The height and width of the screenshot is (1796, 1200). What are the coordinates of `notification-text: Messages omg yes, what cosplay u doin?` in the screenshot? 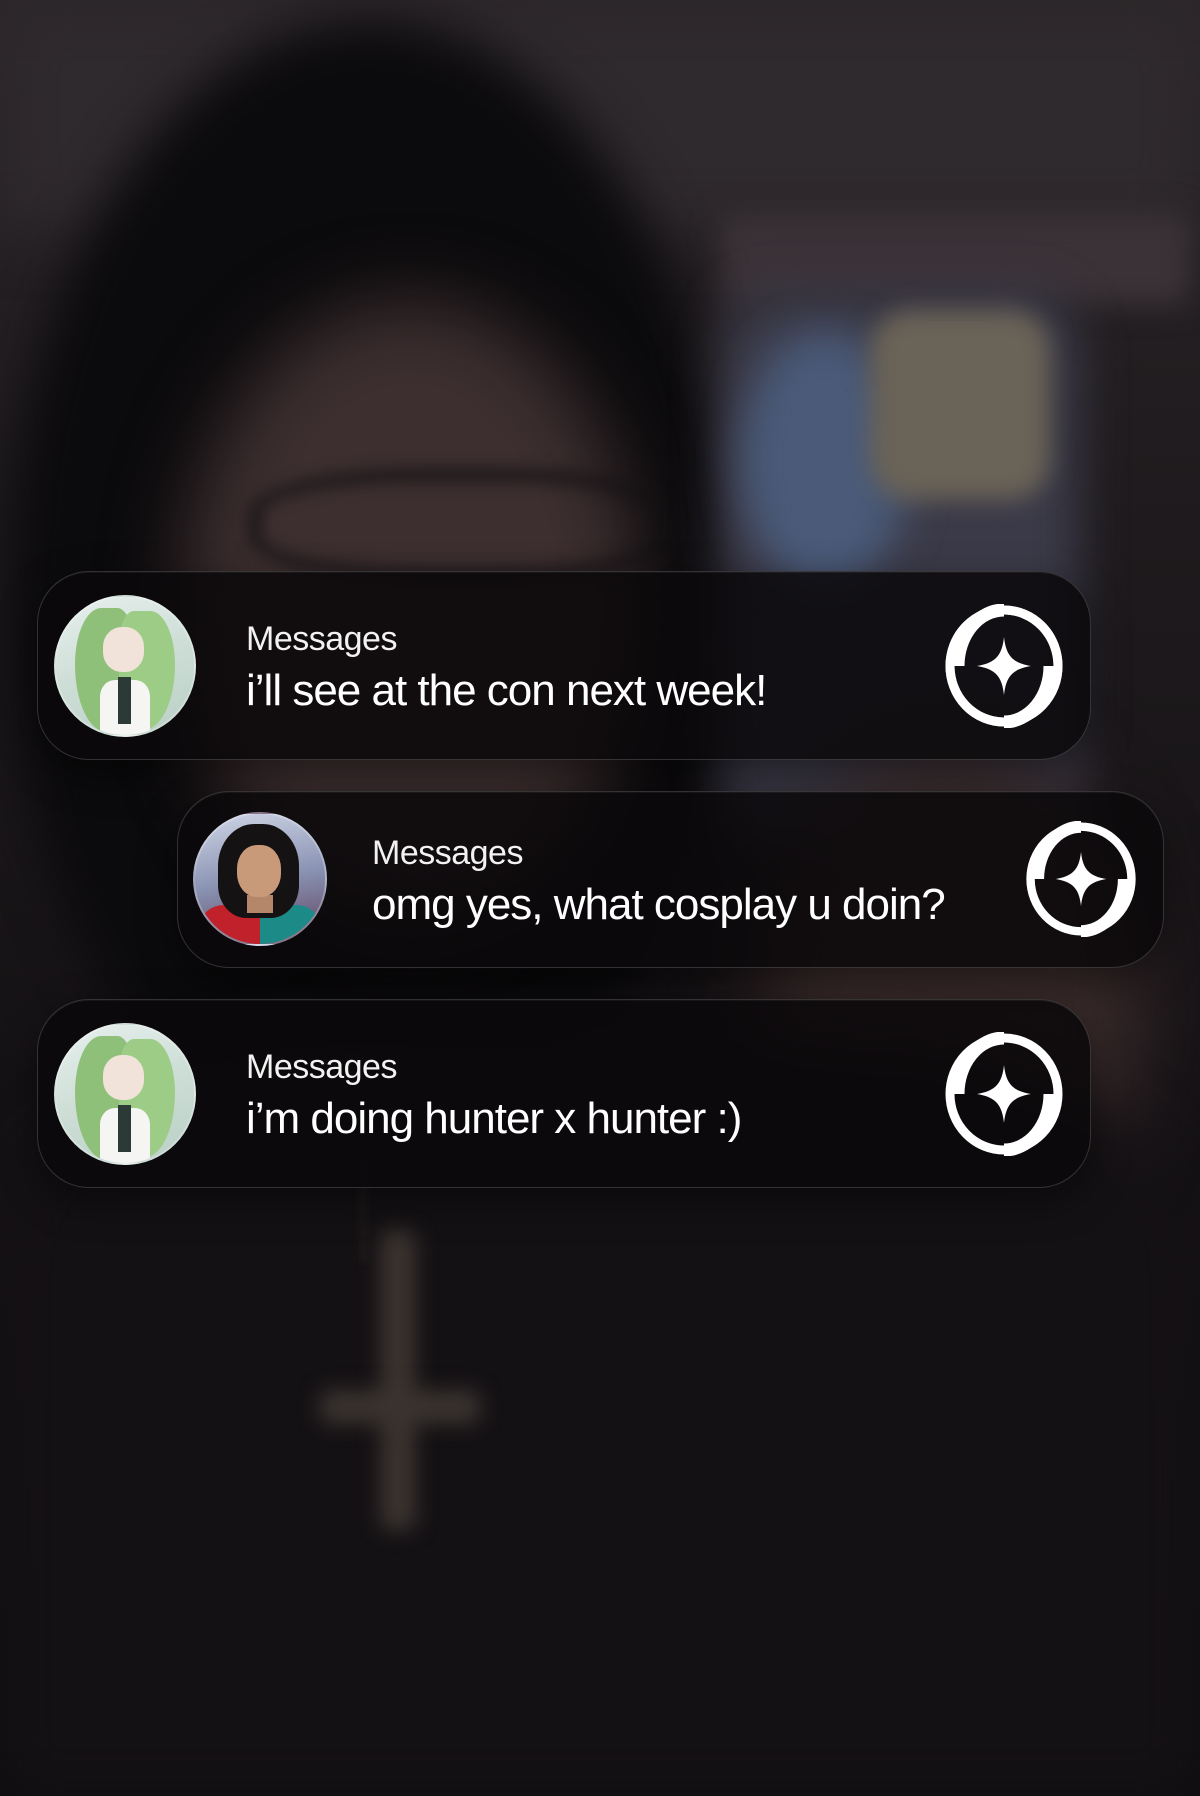 It's located at (659, 883).